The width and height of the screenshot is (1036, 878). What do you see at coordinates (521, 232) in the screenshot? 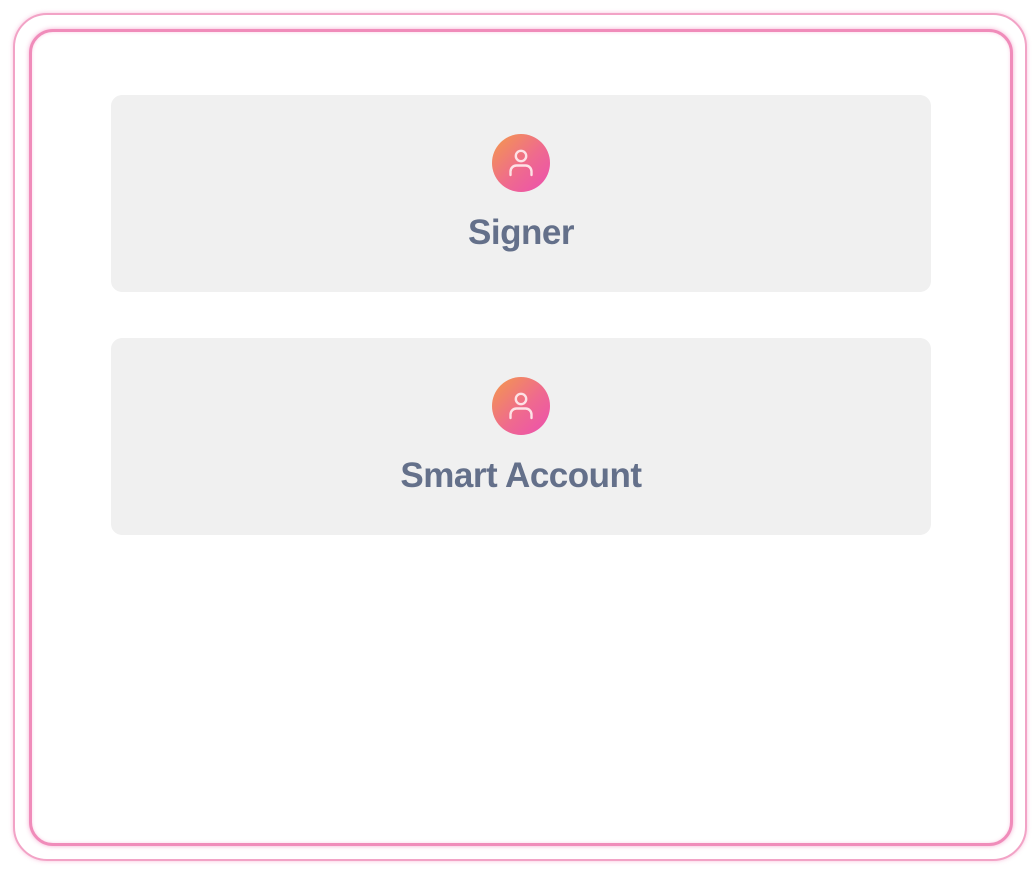
I see `signer-option-label: Signer` at bounding box center [521, 232].